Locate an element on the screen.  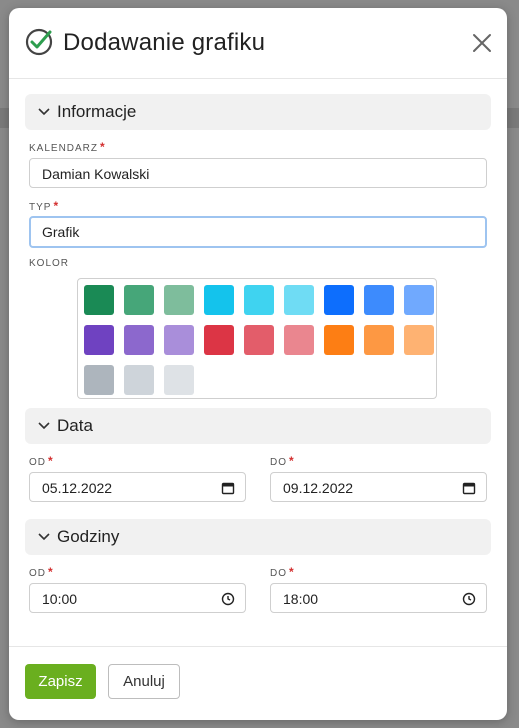
close-icon is located at coordinates (482, 43).